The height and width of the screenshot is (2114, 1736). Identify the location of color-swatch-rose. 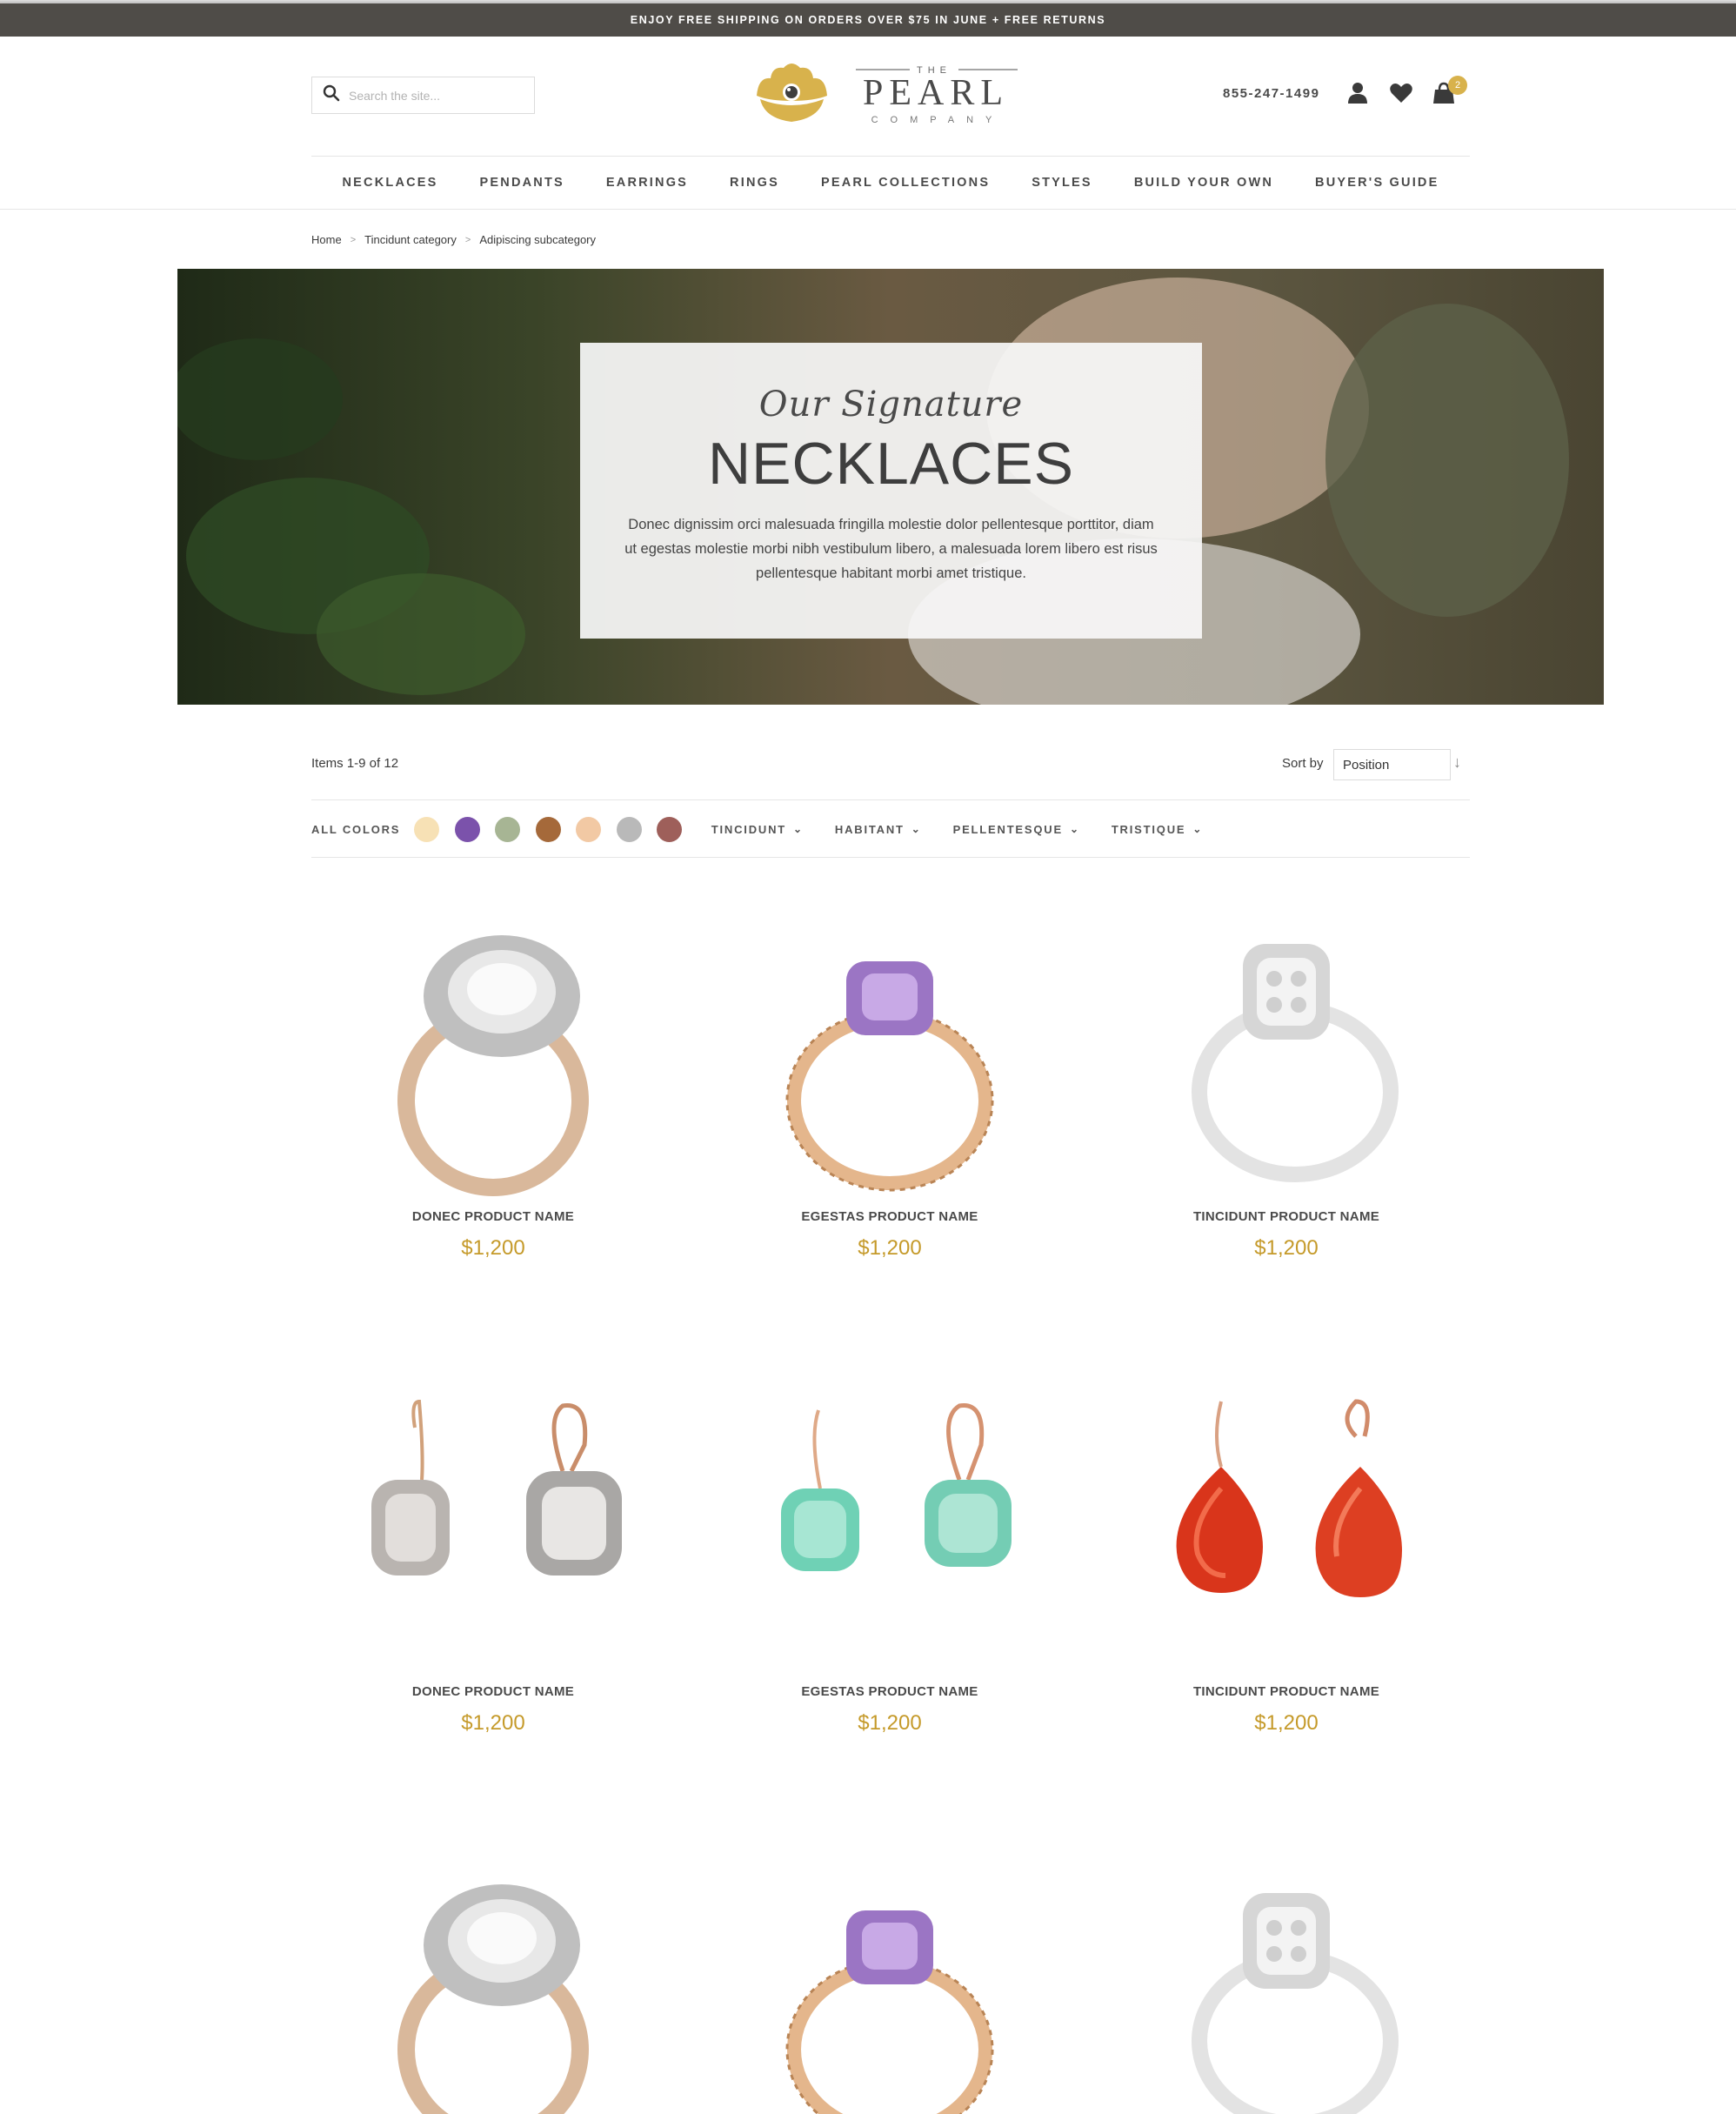
(670, 829).